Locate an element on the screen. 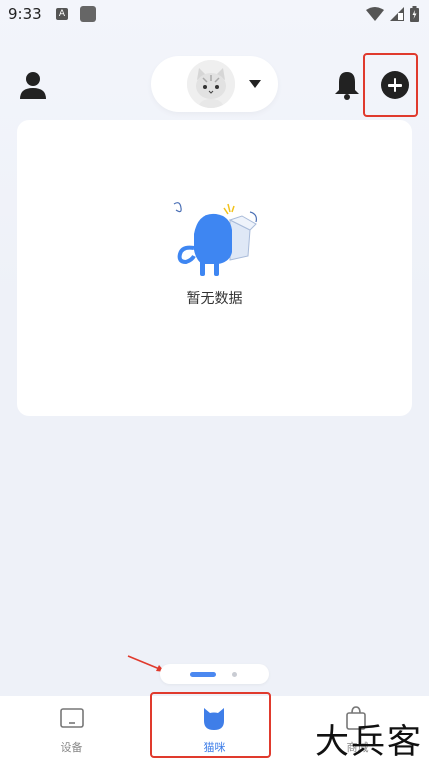 This screenshot has height=762, width=429. signal-icon is located at coordinates (397, 14).